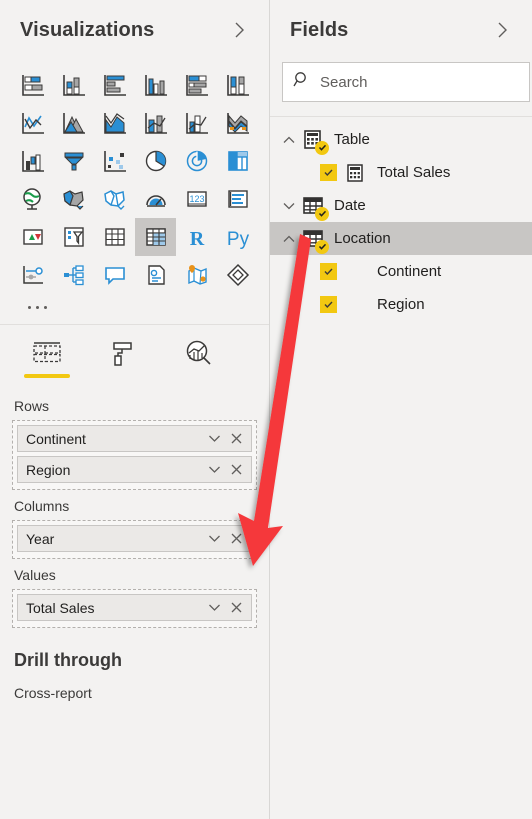 The width and height of the screenshot is (532, 819). I want to click on field-chip-year: Year, so click(134, 538).